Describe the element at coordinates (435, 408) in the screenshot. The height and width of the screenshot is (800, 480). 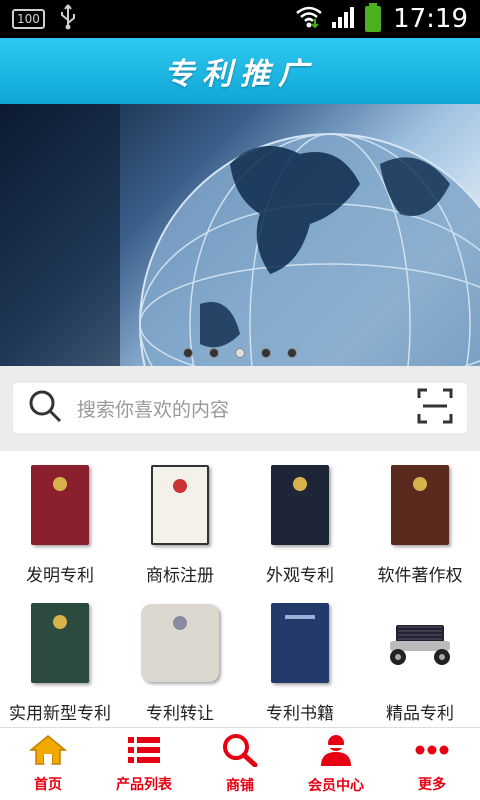
I see `scan-icon` at that location.